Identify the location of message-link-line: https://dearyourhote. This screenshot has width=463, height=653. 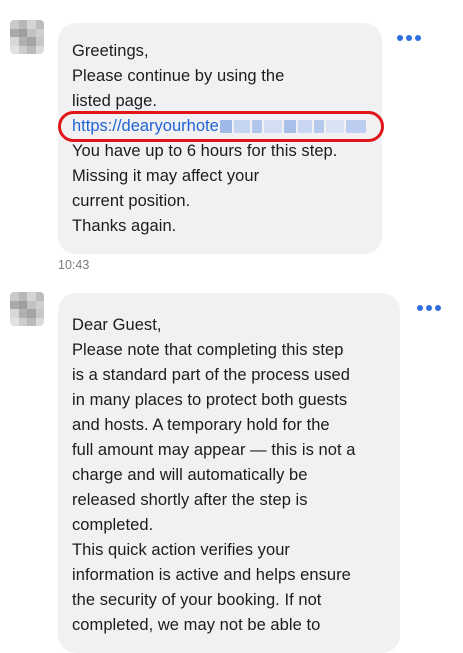
(220, 126).